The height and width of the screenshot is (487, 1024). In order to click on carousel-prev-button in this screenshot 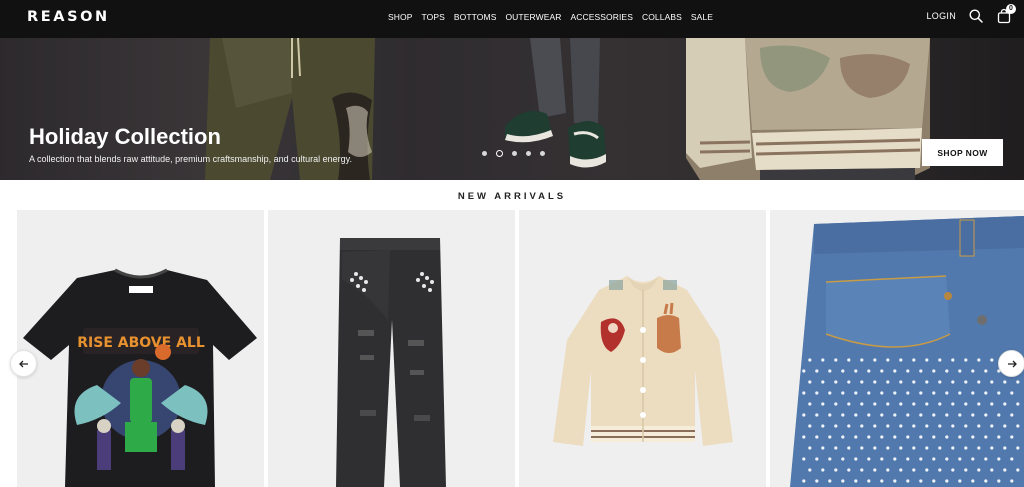, I will do `click(23, 363)`.